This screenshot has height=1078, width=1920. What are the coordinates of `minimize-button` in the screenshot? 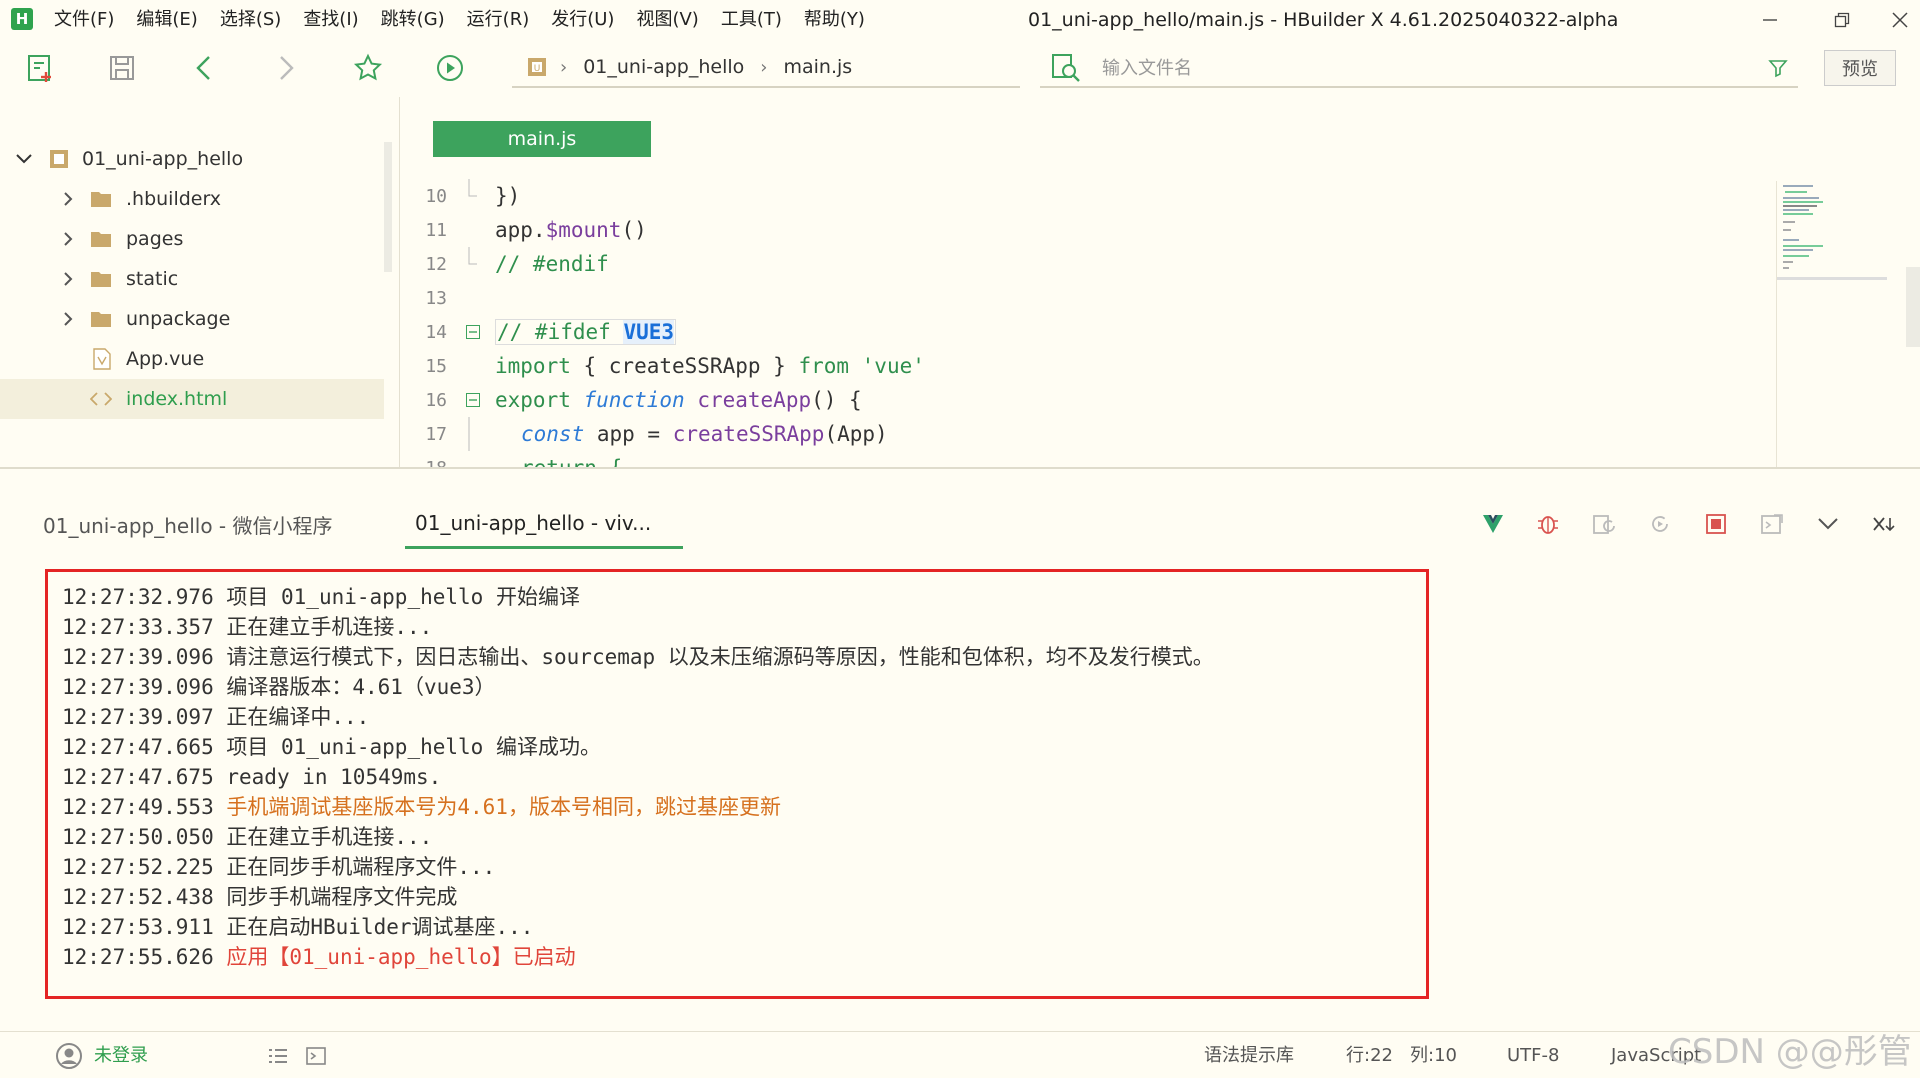 It's located at (1770, 20).